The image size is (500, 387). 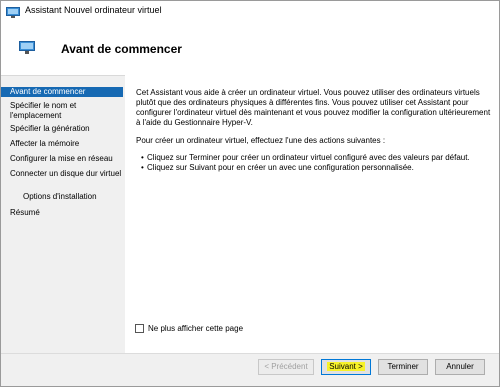 I want to click on step-label: Options d'installation, so click(x=60, y=196).